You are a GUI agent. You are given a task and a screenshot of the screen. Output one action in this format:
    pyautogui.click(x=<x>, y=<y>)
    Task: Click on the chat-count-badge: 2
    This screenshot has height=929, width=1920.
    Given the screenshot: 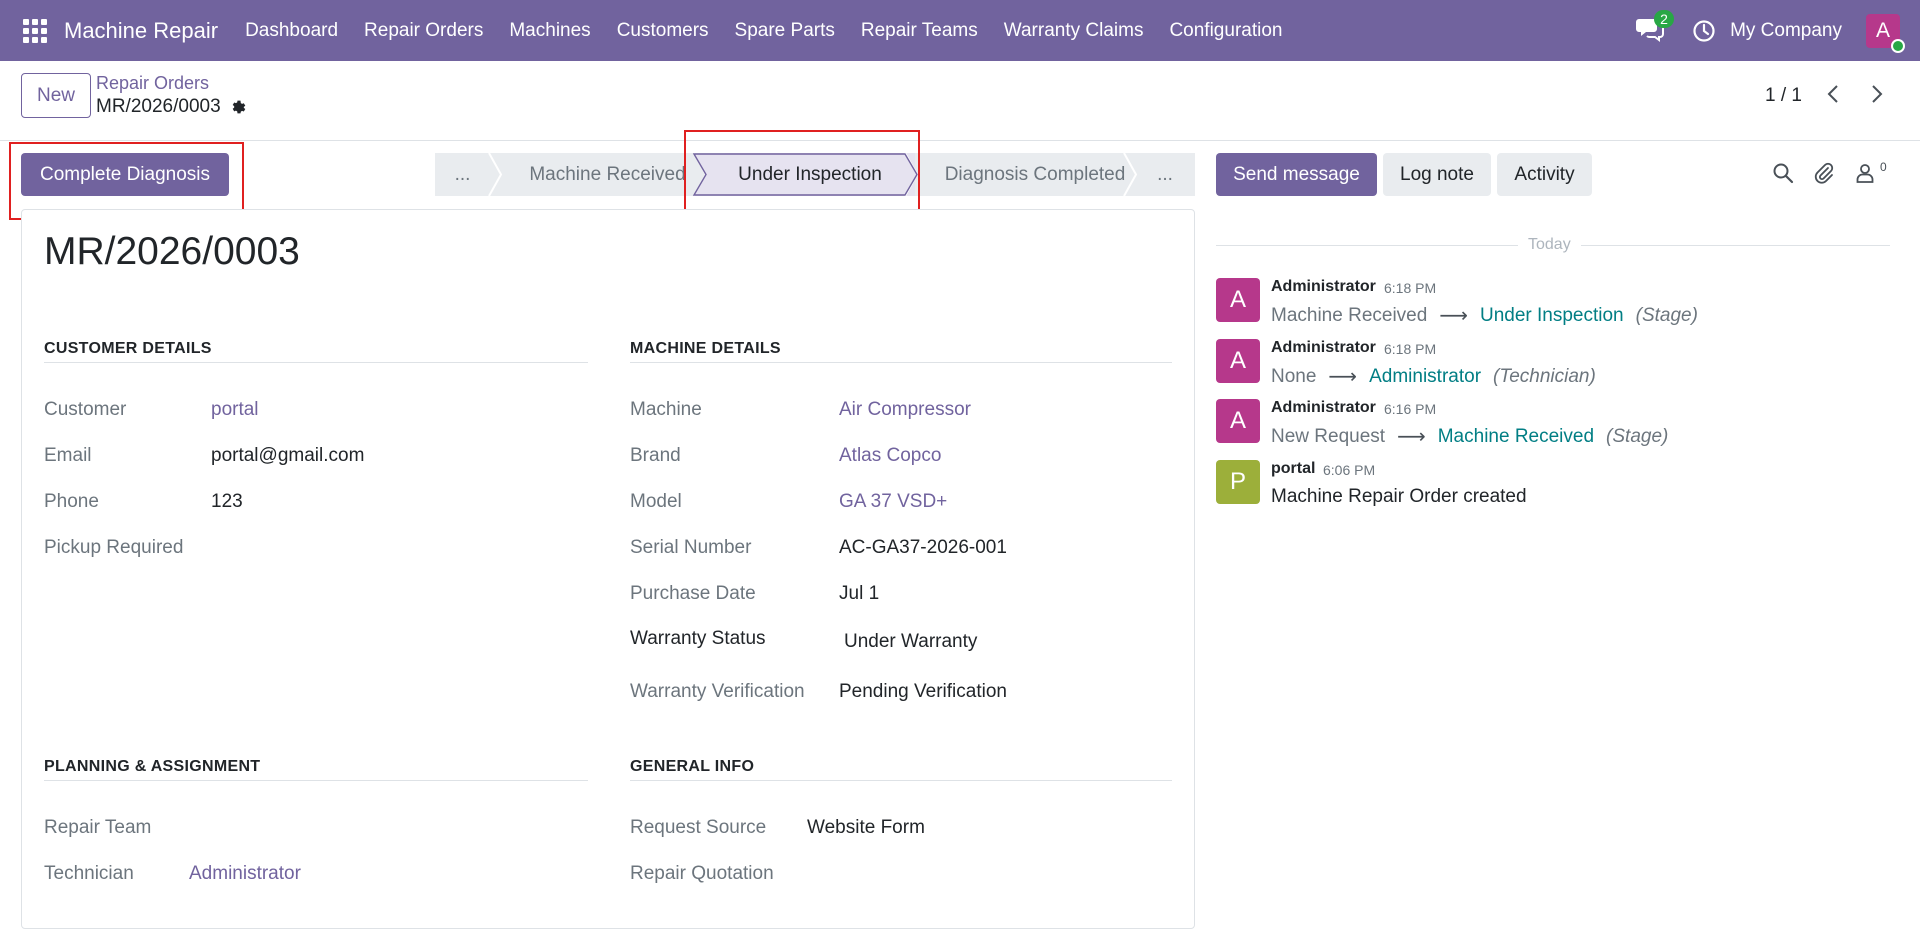 What is the action you would take?
    pyautogui.click(x=1664, y=18)
    